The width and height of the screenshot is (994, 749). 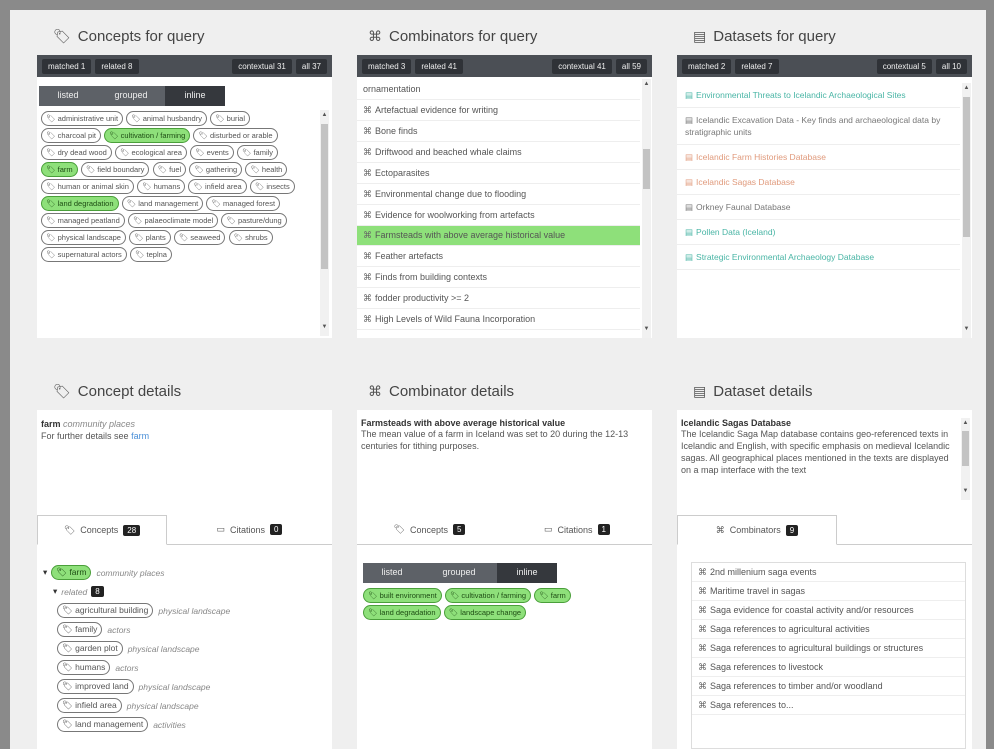 What do you see at coordinates (646, 208) in the screenshot?
I see `combinators-scrollbar: ▲ ▼` at bounding box center [646, 208].